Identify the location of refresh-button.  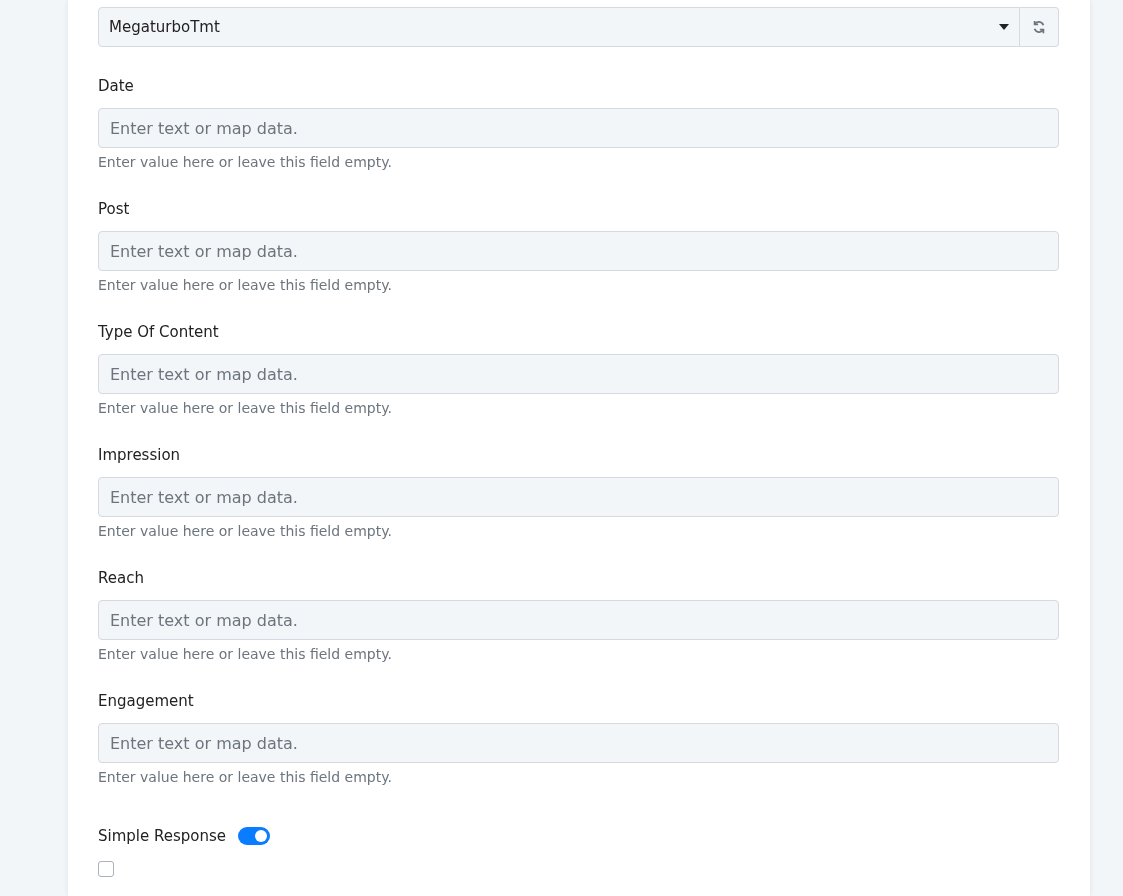
(1039, 27).